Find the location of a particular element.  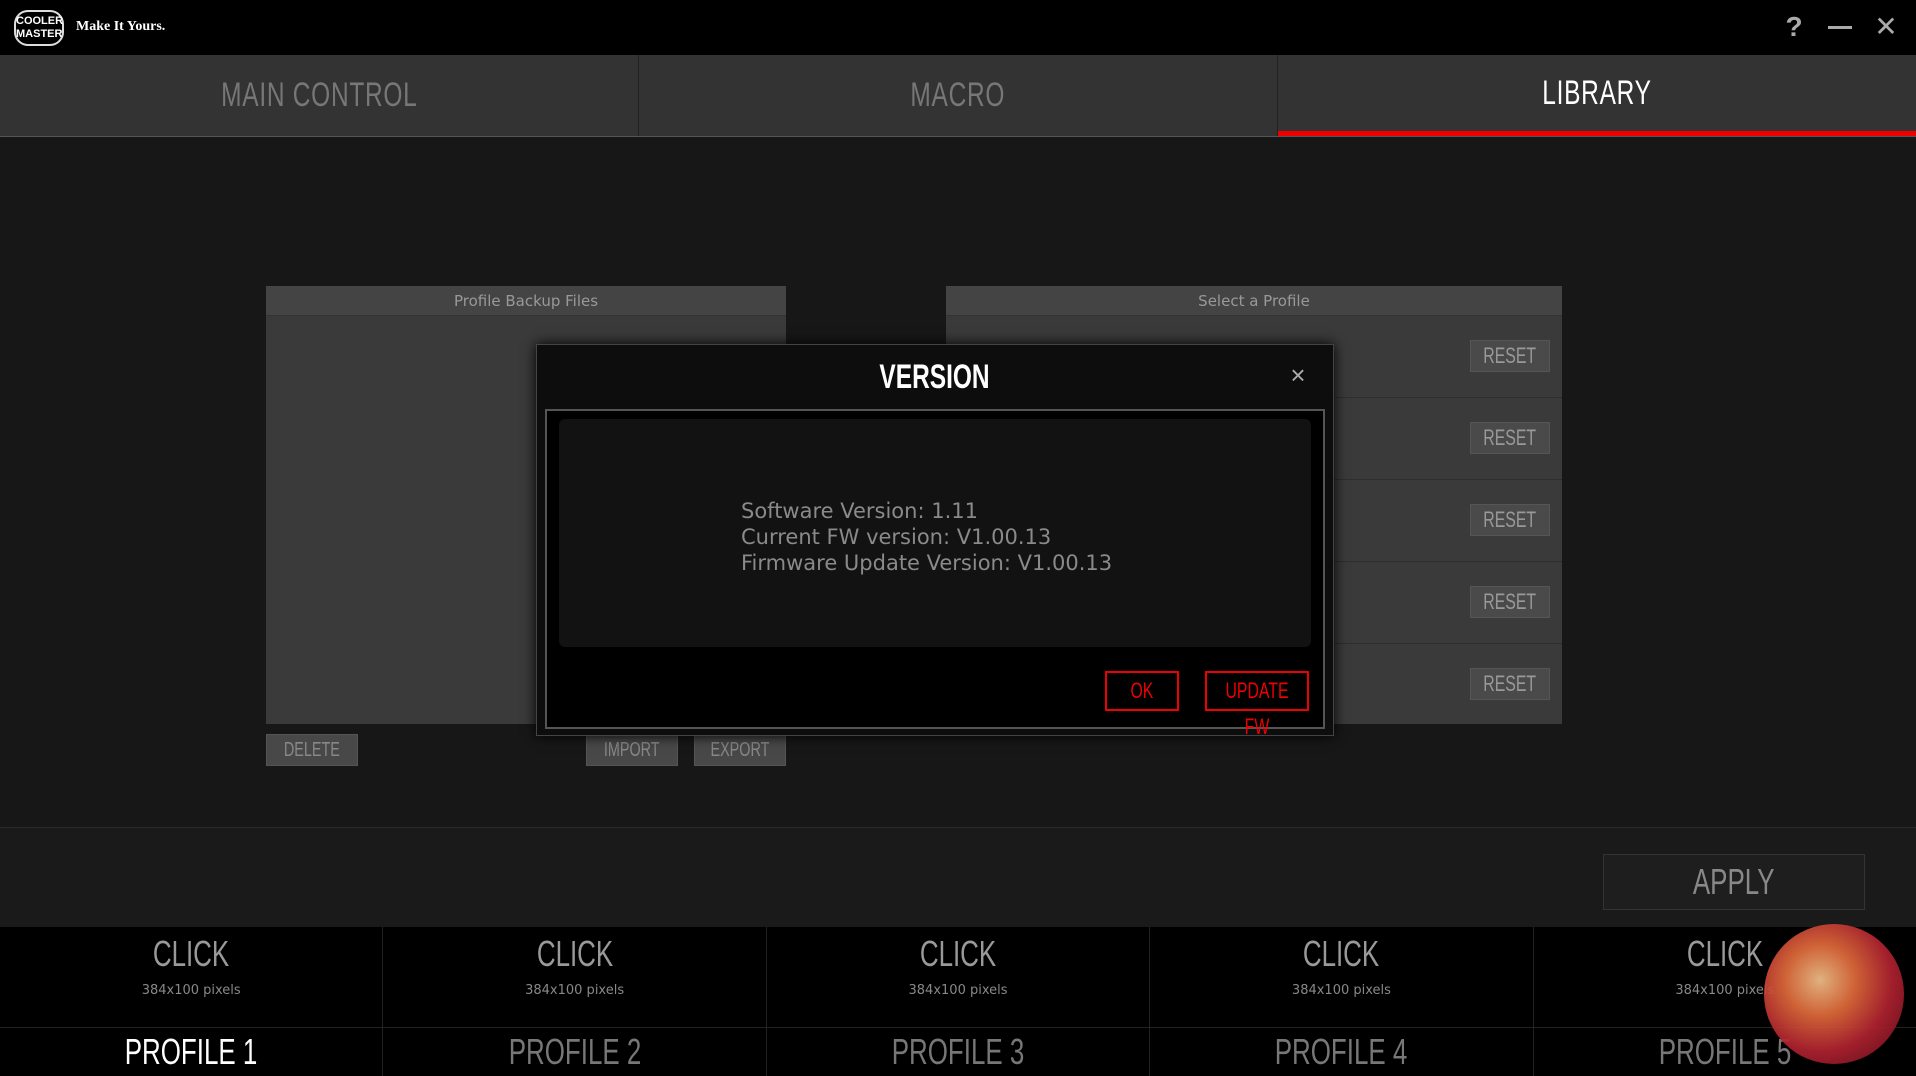

apply-button: APPLY is located at coordinates (1734, 882).